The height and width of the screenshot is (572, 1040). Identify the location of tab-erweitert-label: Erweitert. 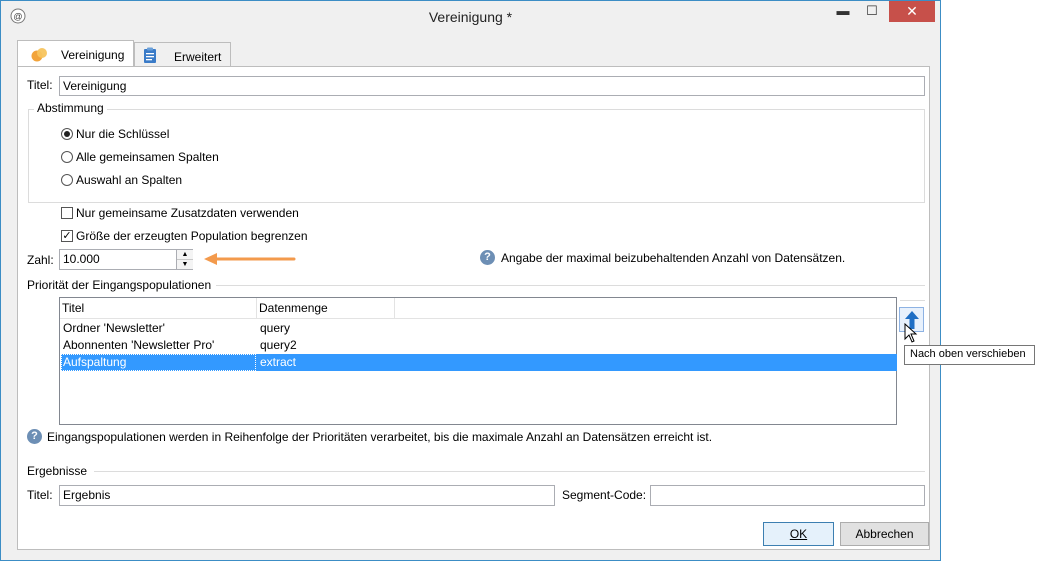
(198, 57).